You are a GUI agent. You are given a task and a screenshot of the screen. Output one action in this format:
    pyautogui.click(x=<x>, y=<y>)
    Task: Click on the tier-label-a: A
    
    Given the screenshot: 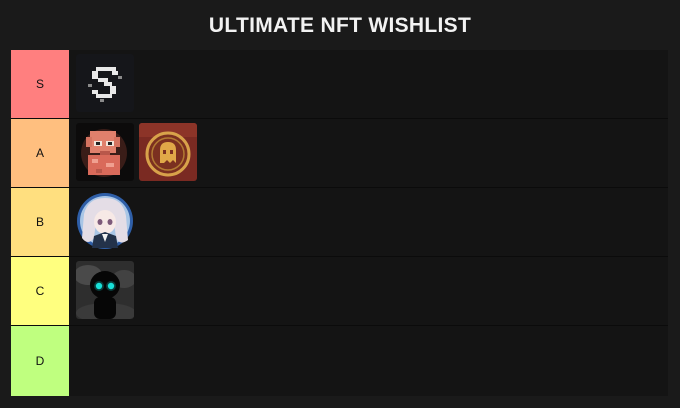 What is the action you would take?
    pyautogui.click(x=40, y=153)
    